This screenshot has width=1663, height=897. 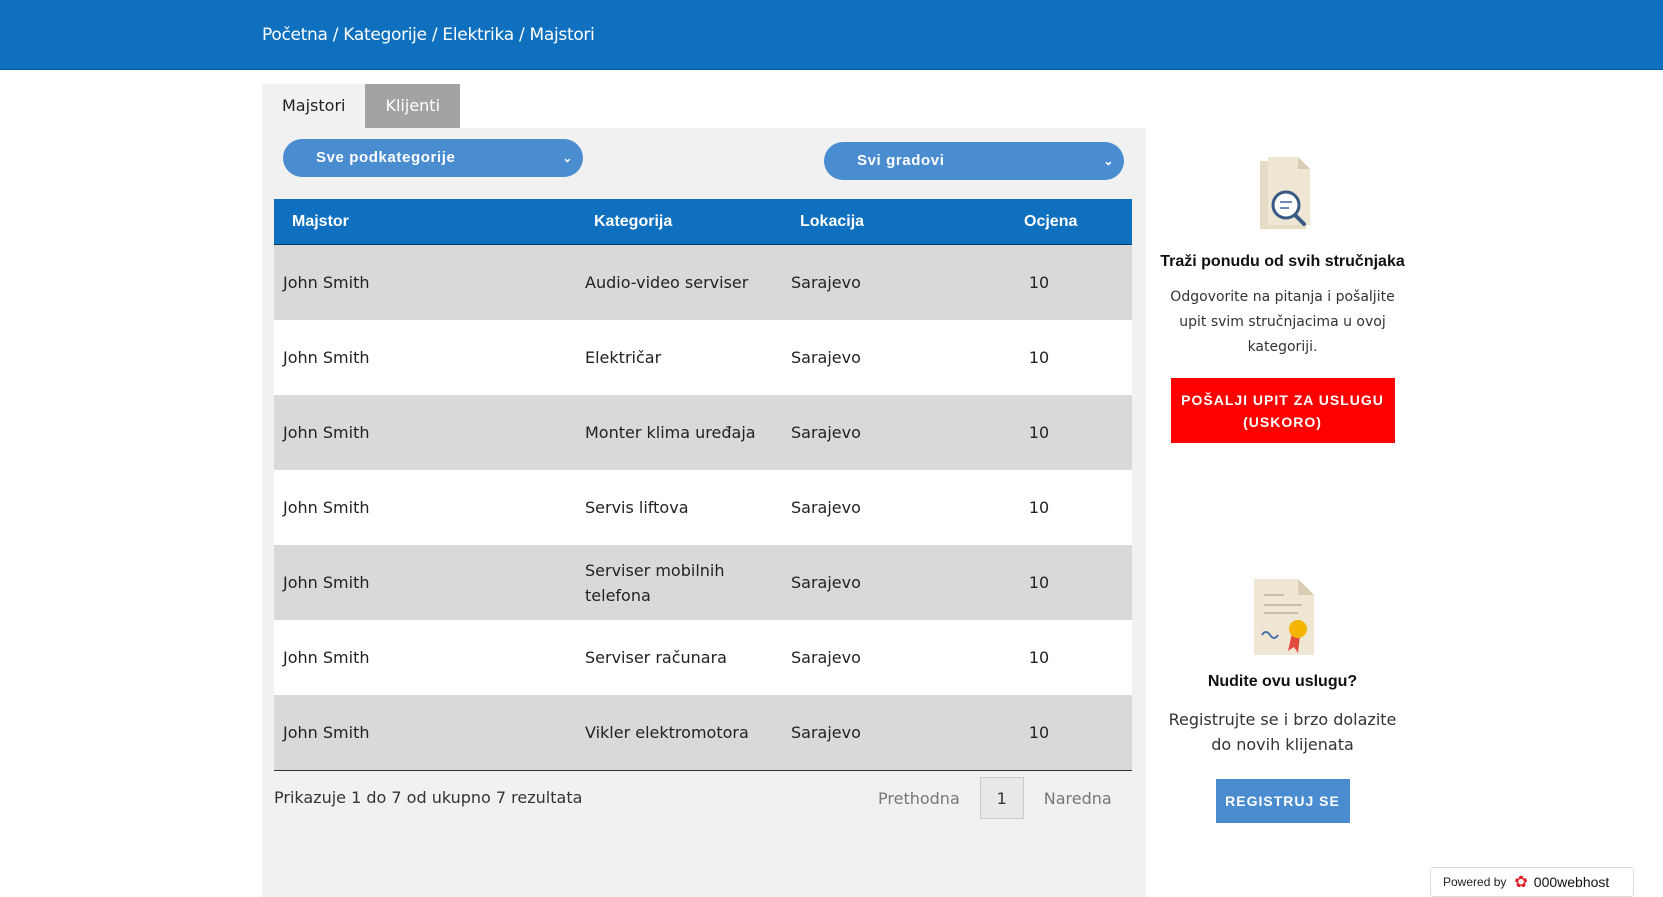 I want to click on column-header-ocjena: Ocjena, so click(x=1051, y=221).